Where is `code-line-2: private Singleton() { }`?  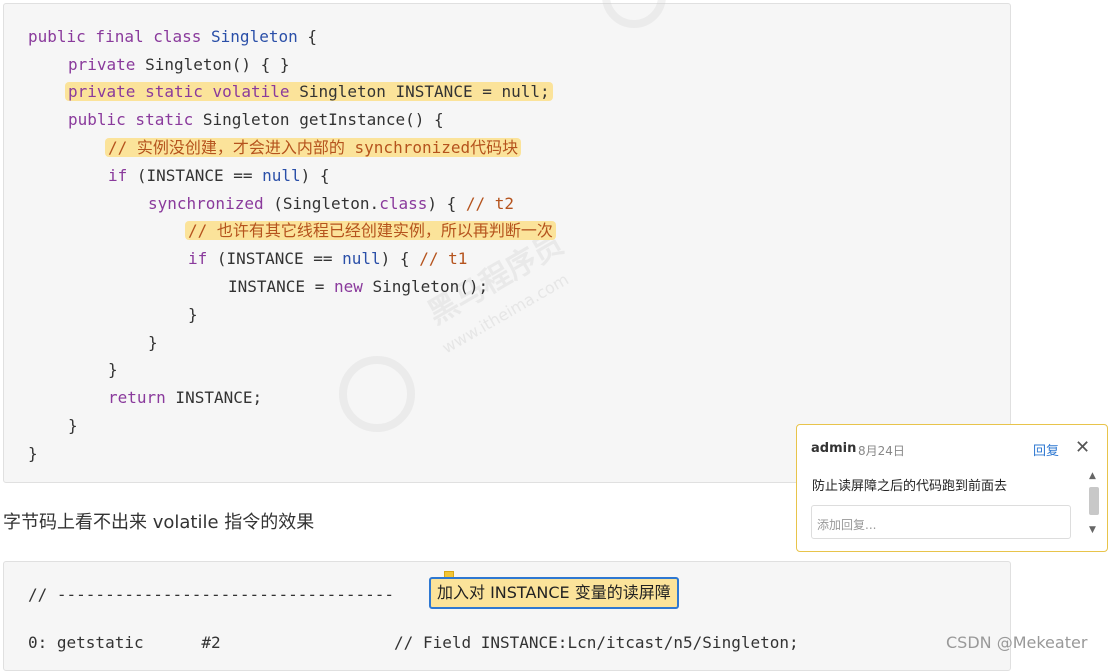
code-line-2: private Singleton() { } is located at coordinates (179, 64).